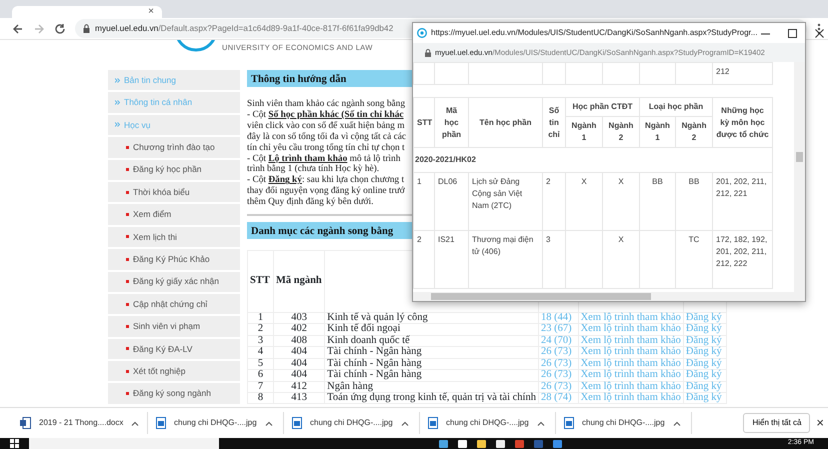 The width and height of the screenshot is (828, 449). Describe the element at coordinates (87, 12) in the screenshot. I see `browser-tab: ×` at that location.